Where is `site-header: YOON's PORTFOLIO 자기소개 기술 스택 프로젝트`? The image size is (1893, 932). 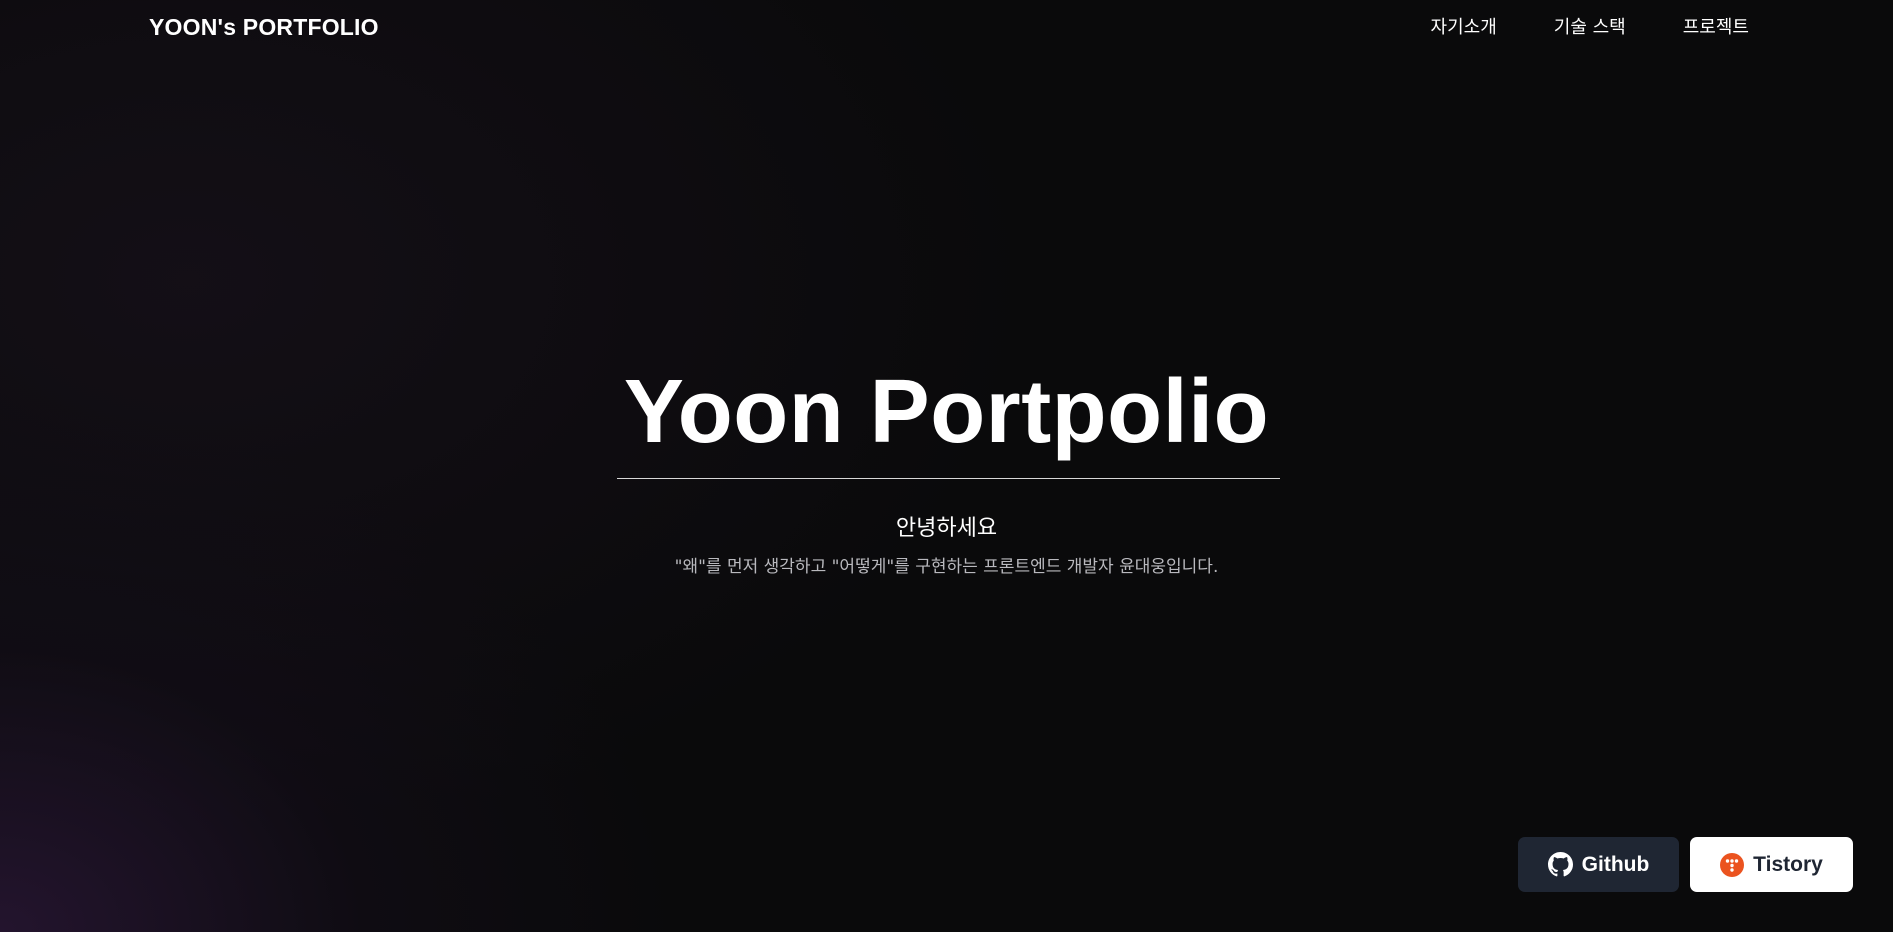
site-header: YOON's PORTFOLIO 자기소개 기술 스택 프로젝트 is located at coordinates (946, 28).